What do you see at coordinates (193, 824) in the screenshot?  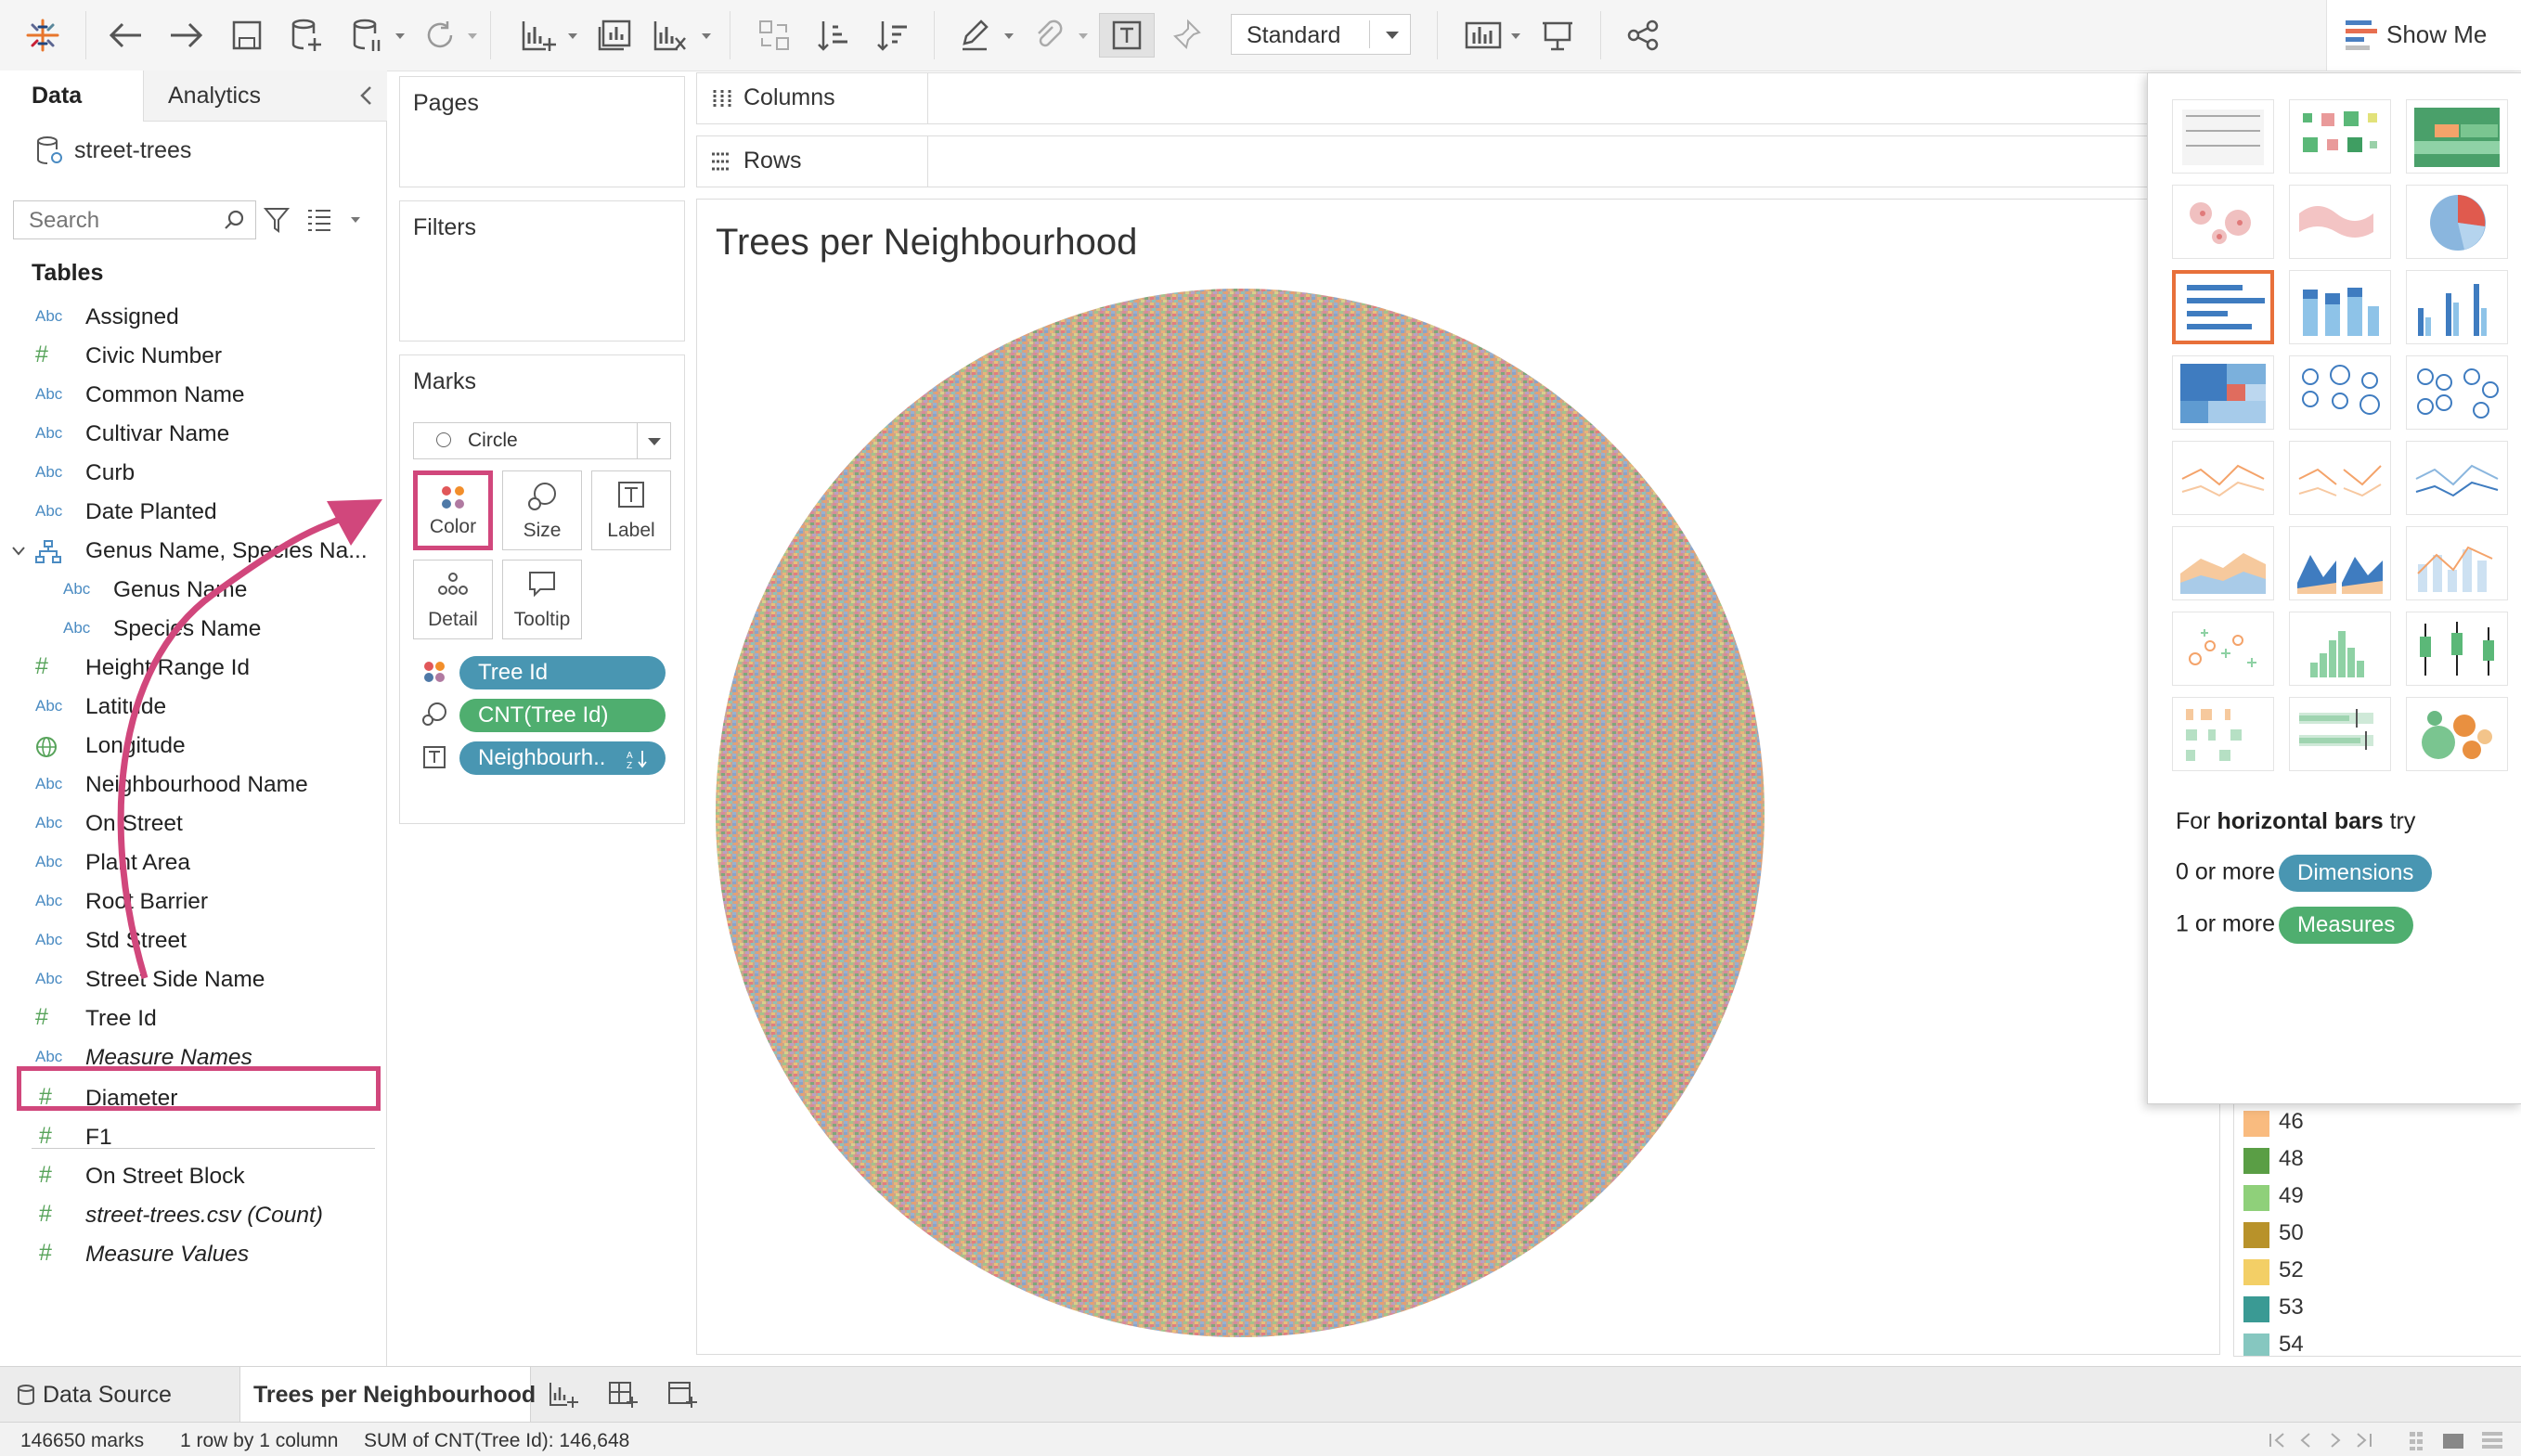 I see `field-item: Abc On Street` at bounding box center [193, 824].